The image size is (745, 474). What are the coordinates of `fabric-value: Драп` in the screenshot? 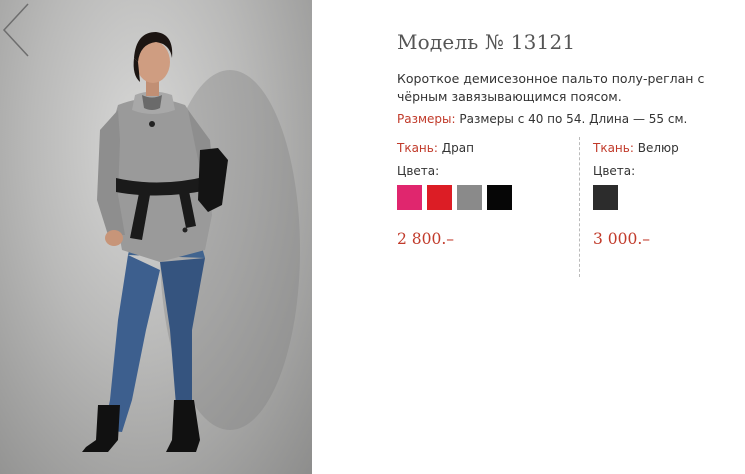 It's located at (457, 148).